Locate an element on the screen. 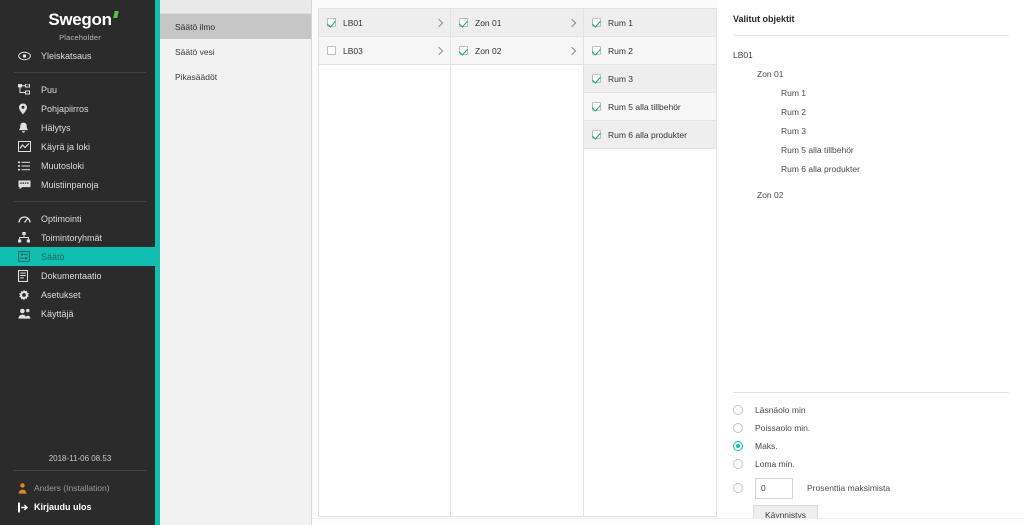 Image resolution: width=1024 pixels, height=525 pixels. radio-option-poissaolo-min: Poissaolo min. is located at coordinates (871, 428).